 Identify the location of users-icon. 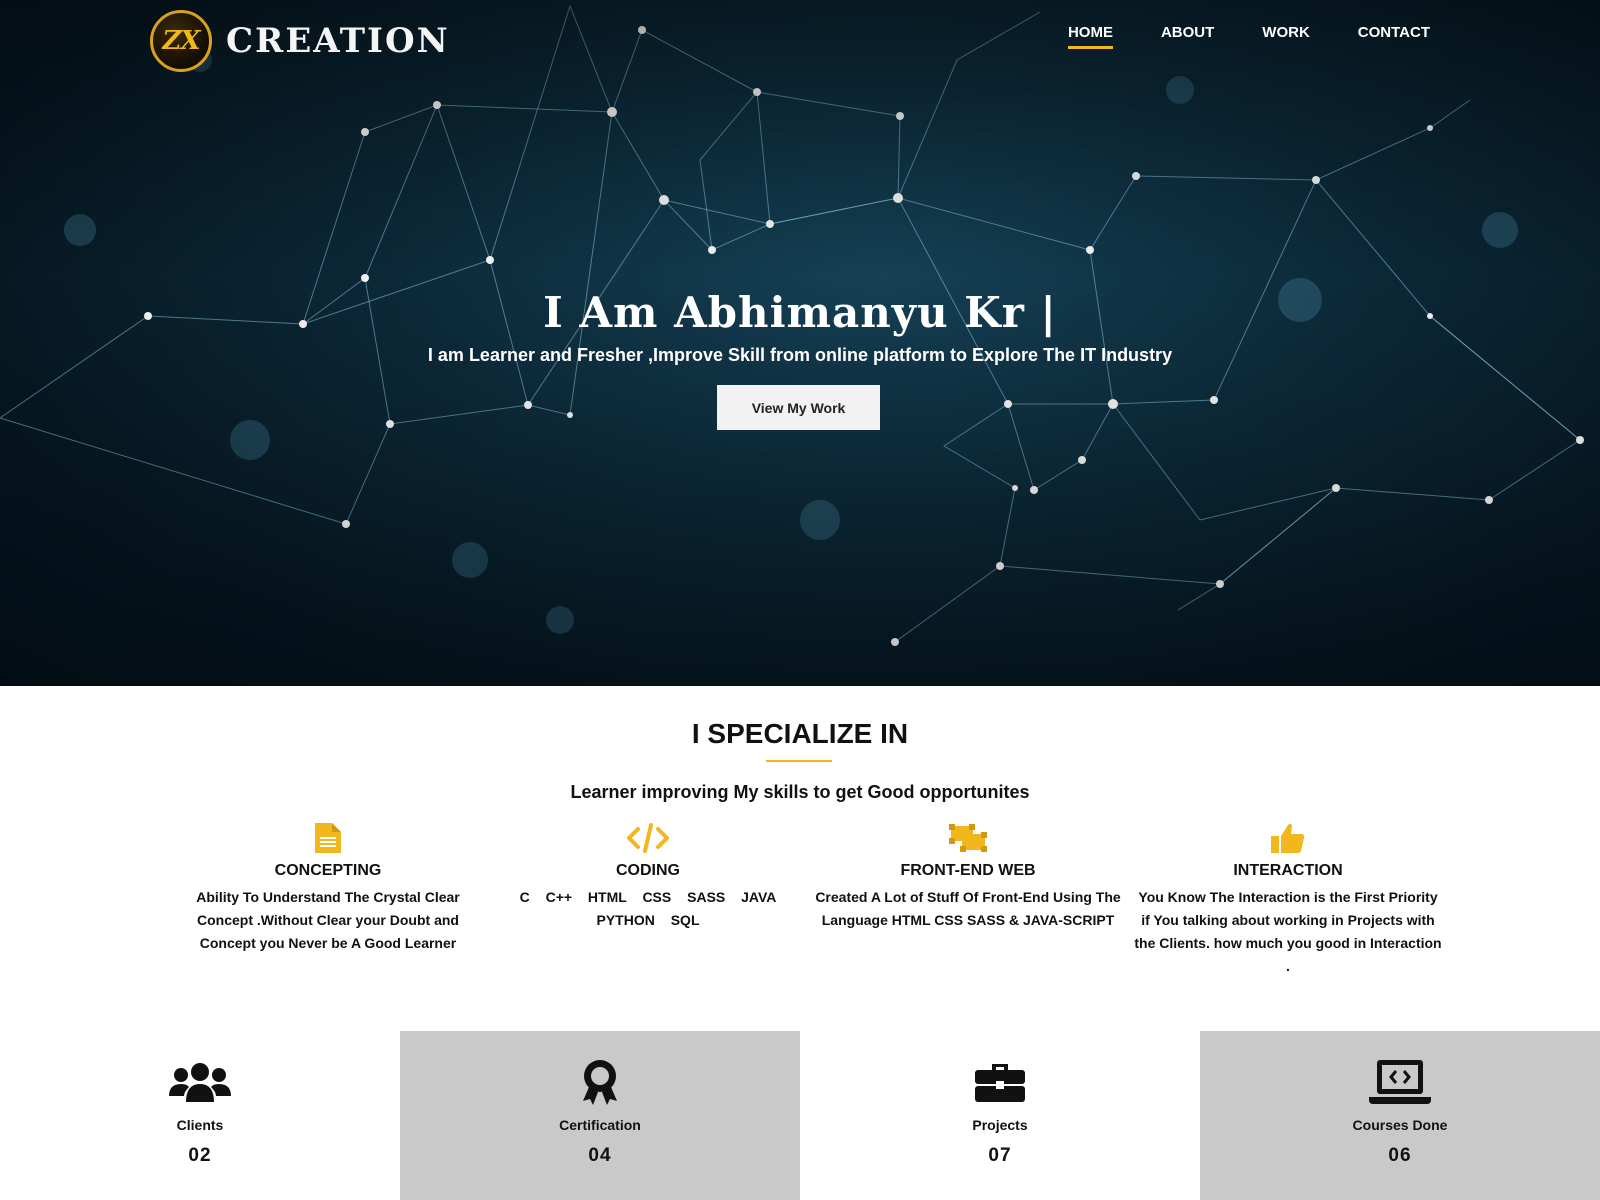
(200, 1082).